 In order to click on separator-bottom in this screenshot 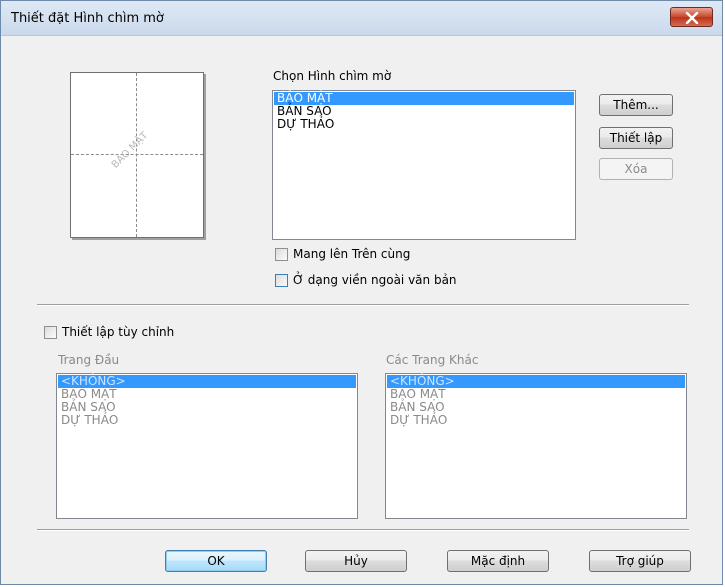, I will do `click(363, 530)`.